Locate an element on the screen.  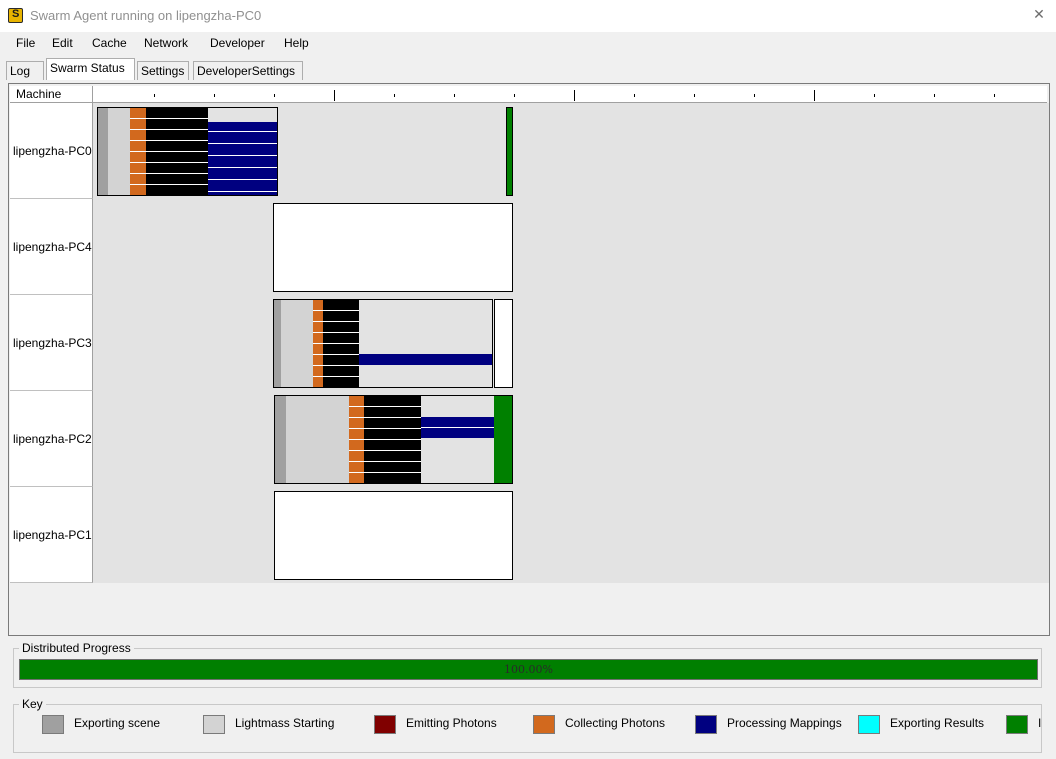
key-label: Lightmass Starting is located at coordinates (285, 723).